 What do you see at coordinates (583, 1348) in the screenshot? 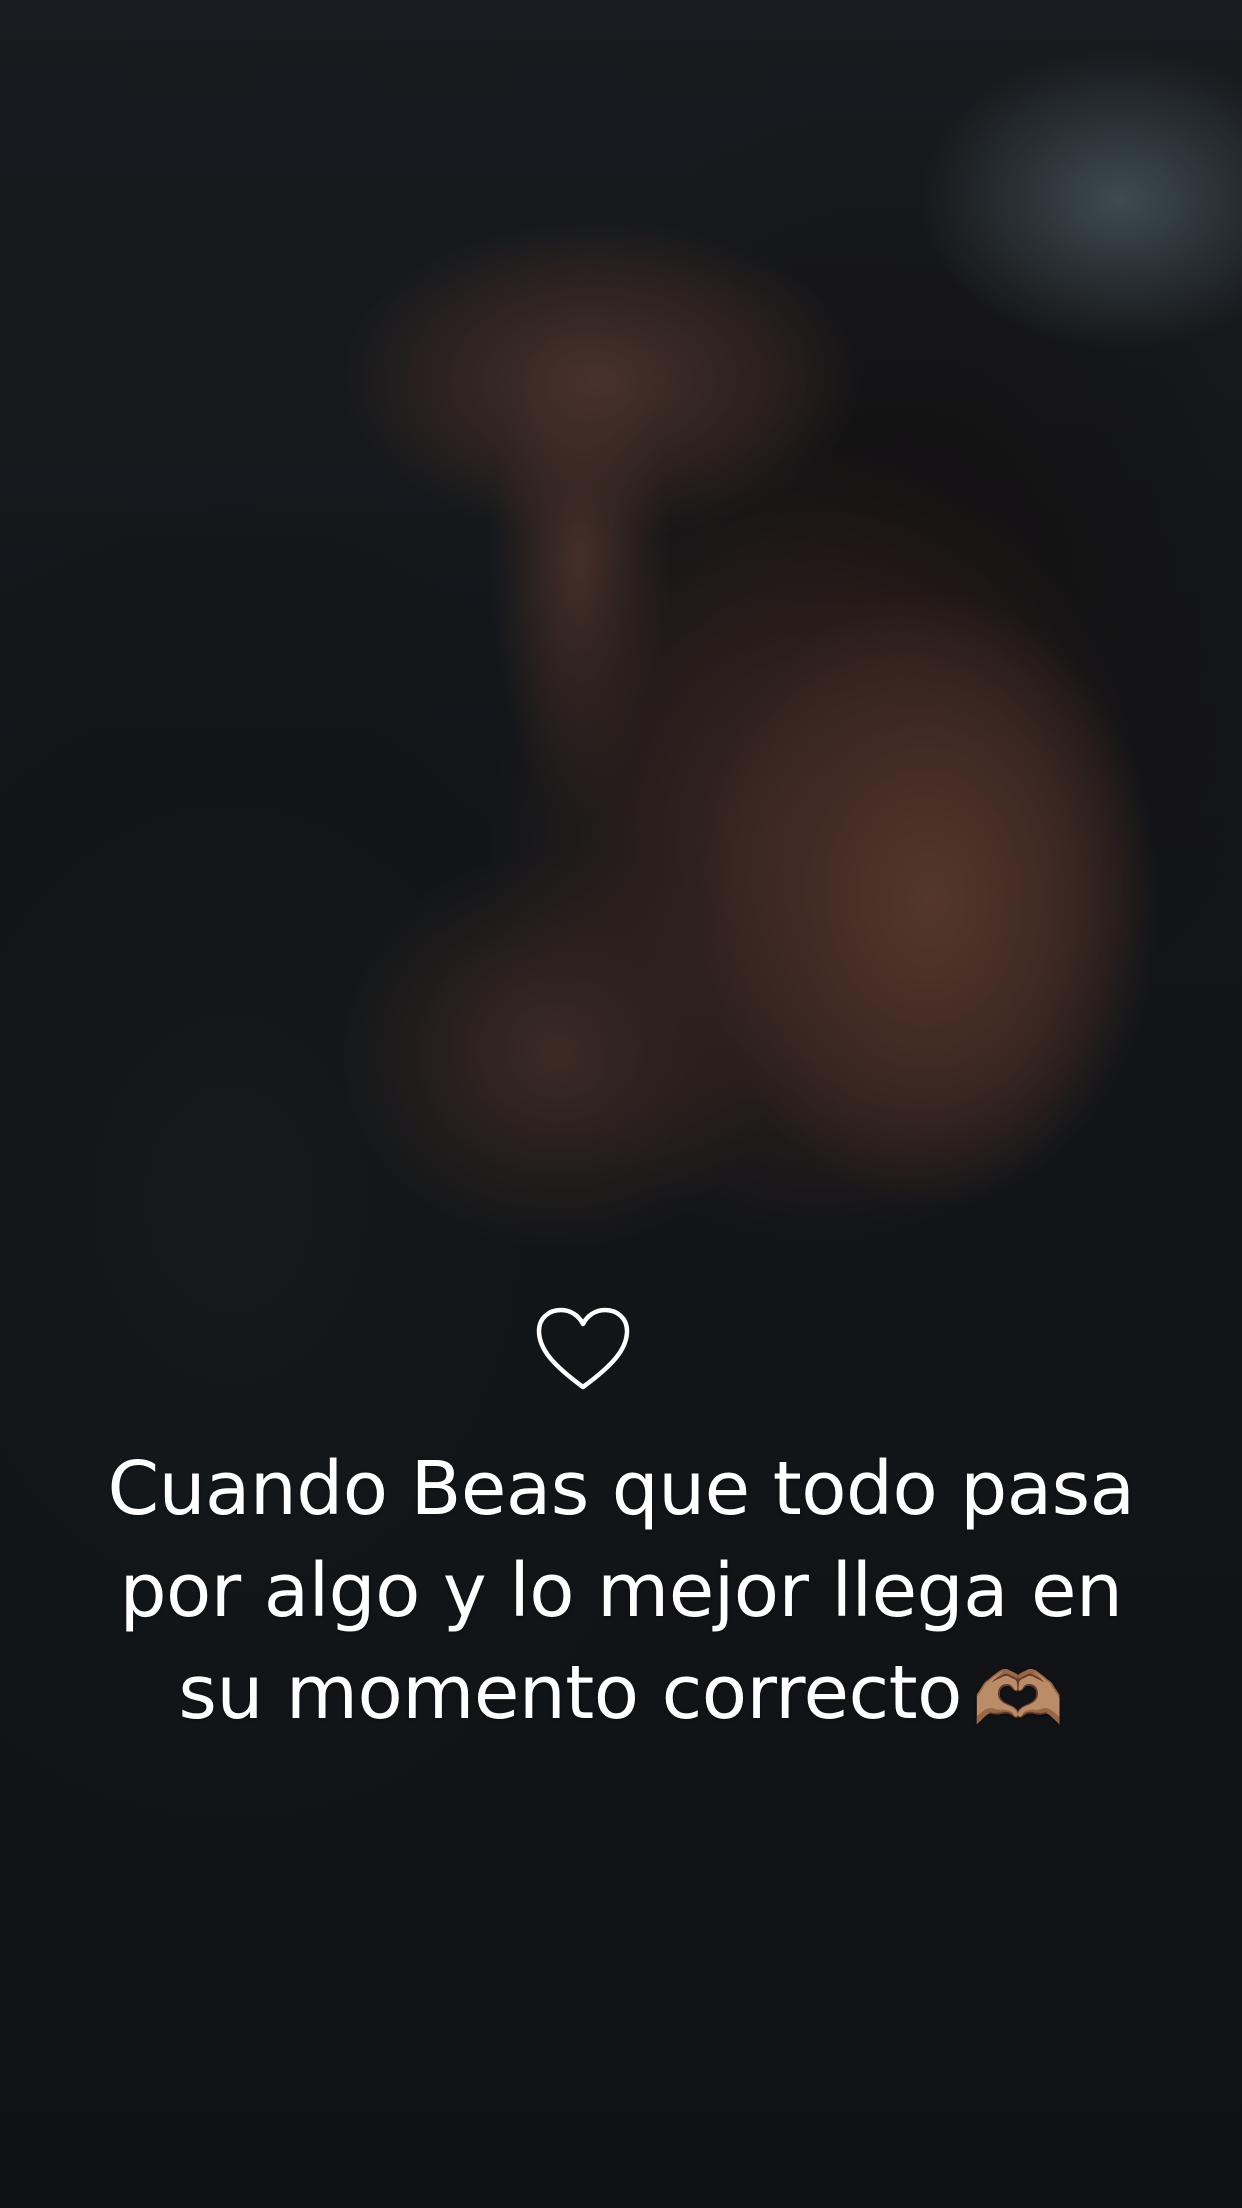
I see `heart-outline-icon` at bounding box center [583, 1348].